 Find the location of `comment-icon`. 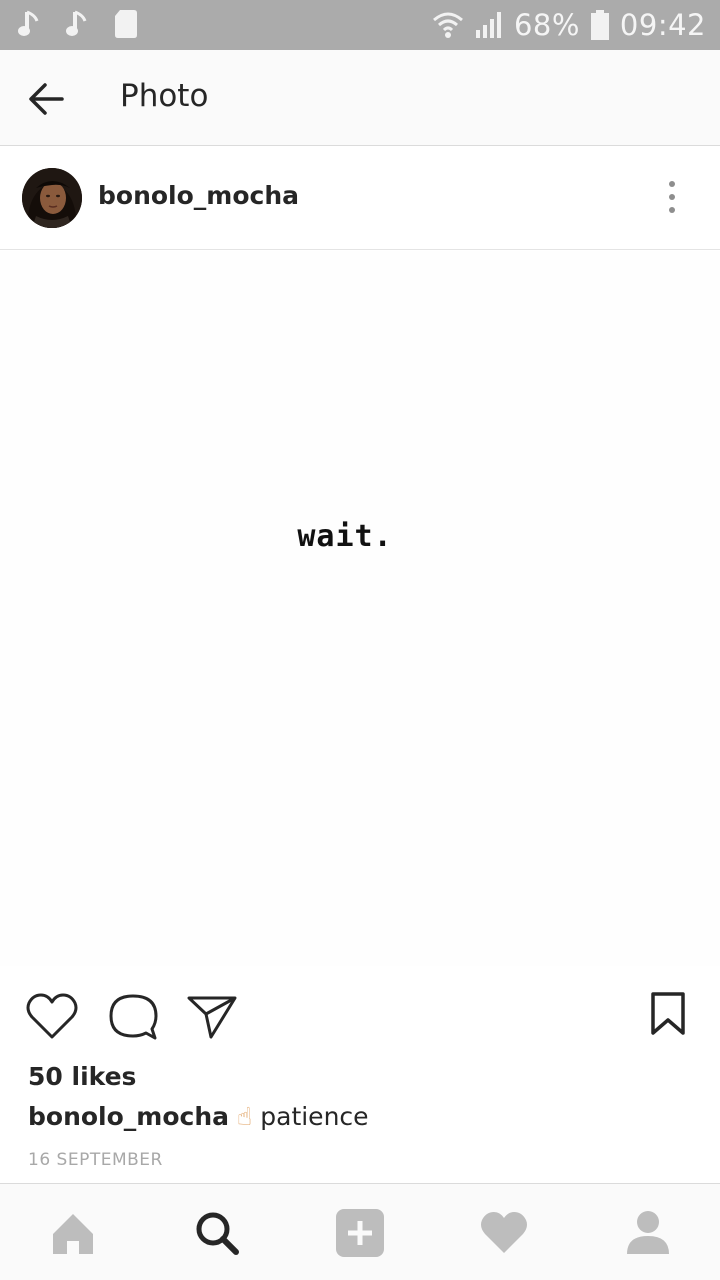

comment-icon is located at coordinates (133, 1017).